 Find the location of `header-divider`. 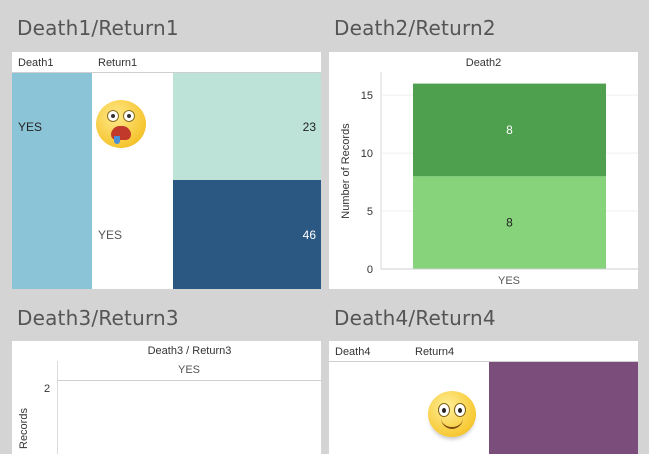

header-divider is located at coordinates (189, 380).